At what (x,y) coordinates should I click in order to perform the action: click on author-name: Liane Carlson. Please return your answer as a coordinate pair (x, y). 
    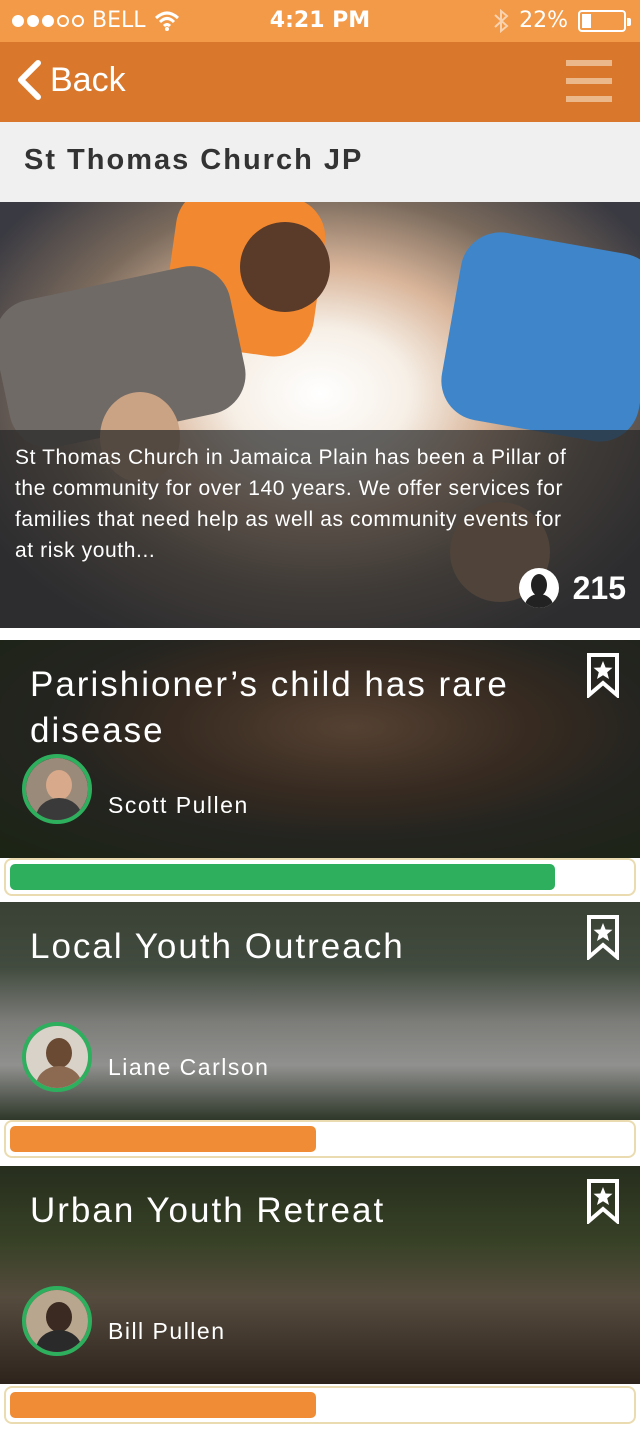
    Looking at the image, I should click on (188, 1067).